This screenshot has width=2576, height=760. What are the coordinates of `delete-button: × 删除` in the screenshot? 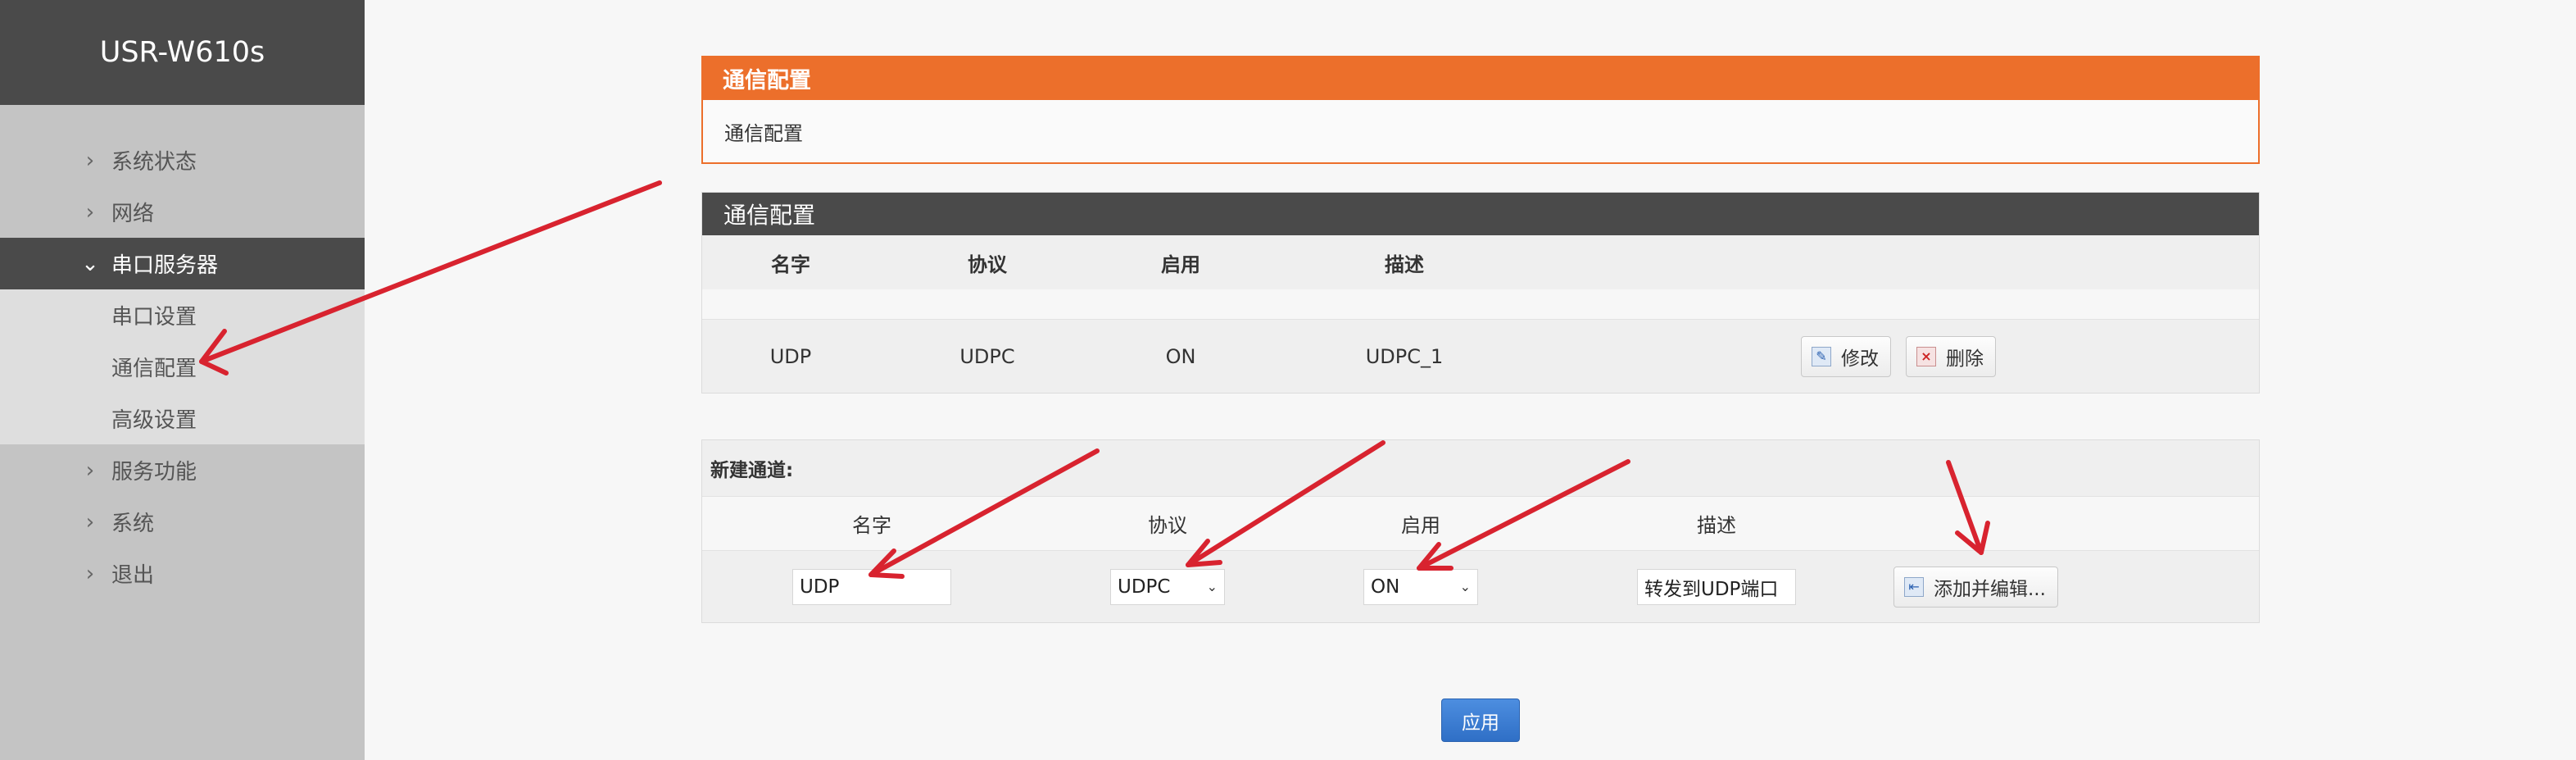 It's located at (1951, 356).